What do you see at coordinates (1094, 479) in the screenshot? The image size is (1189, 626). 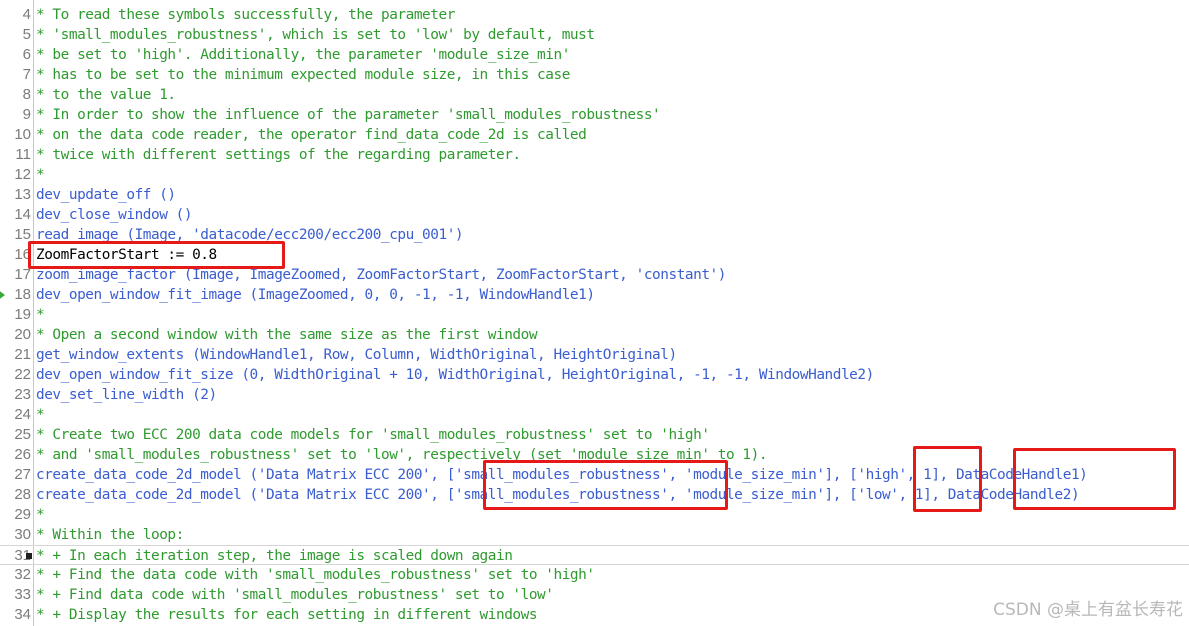 I see `highlight-datacodehandles` at bounding box center [1094, 479].